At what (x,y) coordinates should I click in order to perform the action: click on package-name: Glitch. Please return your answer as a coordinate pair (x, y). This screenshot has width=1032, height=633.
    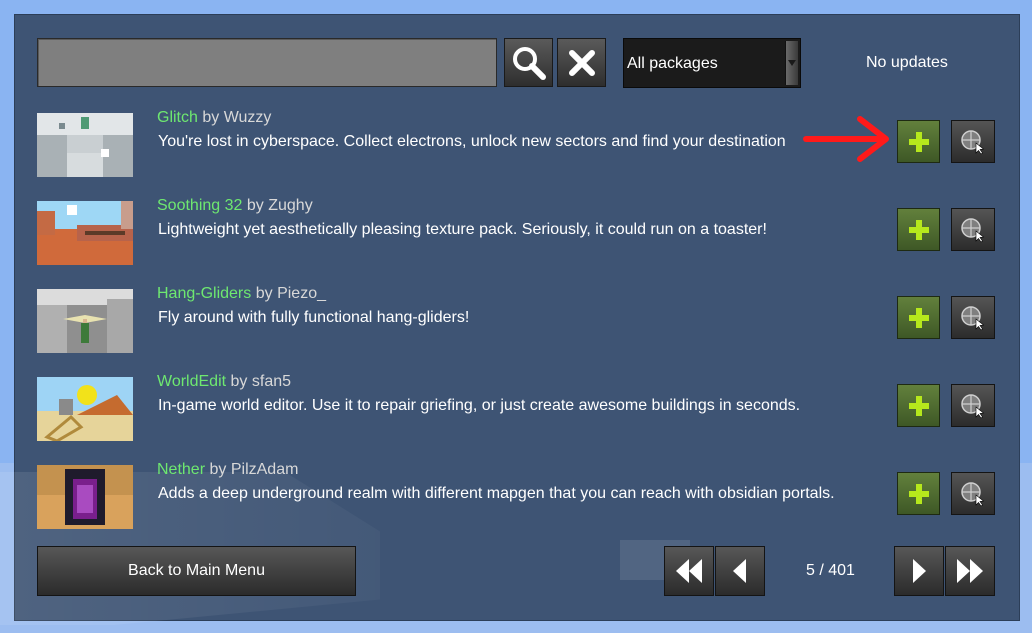
    Looking at the image, I should click on (177, 117).